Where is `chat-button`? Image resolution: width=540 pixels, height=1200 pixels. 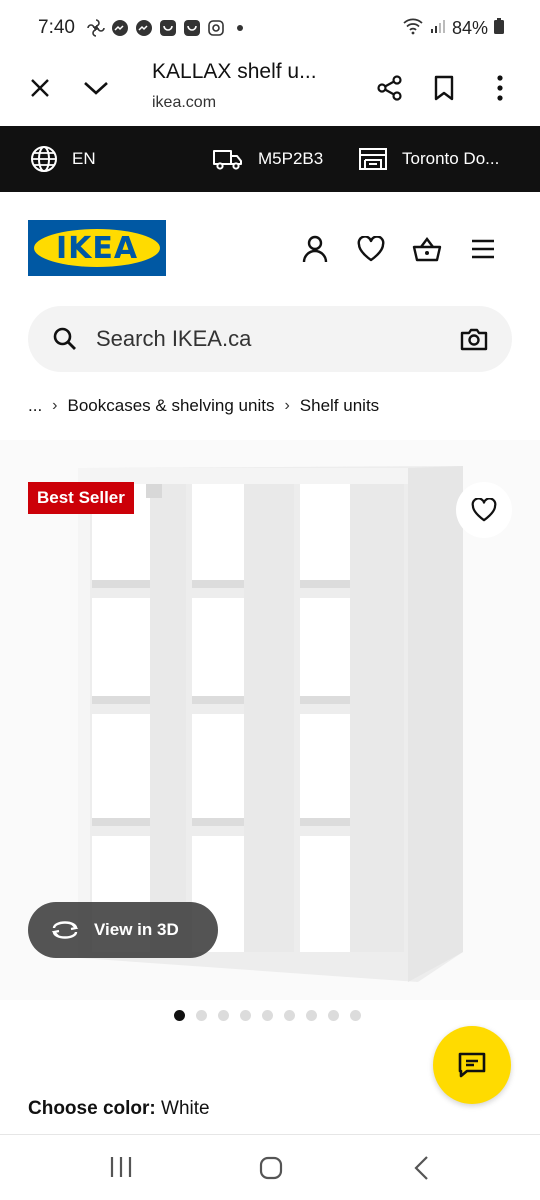 chat-button is located at coordinates (472, 1065).